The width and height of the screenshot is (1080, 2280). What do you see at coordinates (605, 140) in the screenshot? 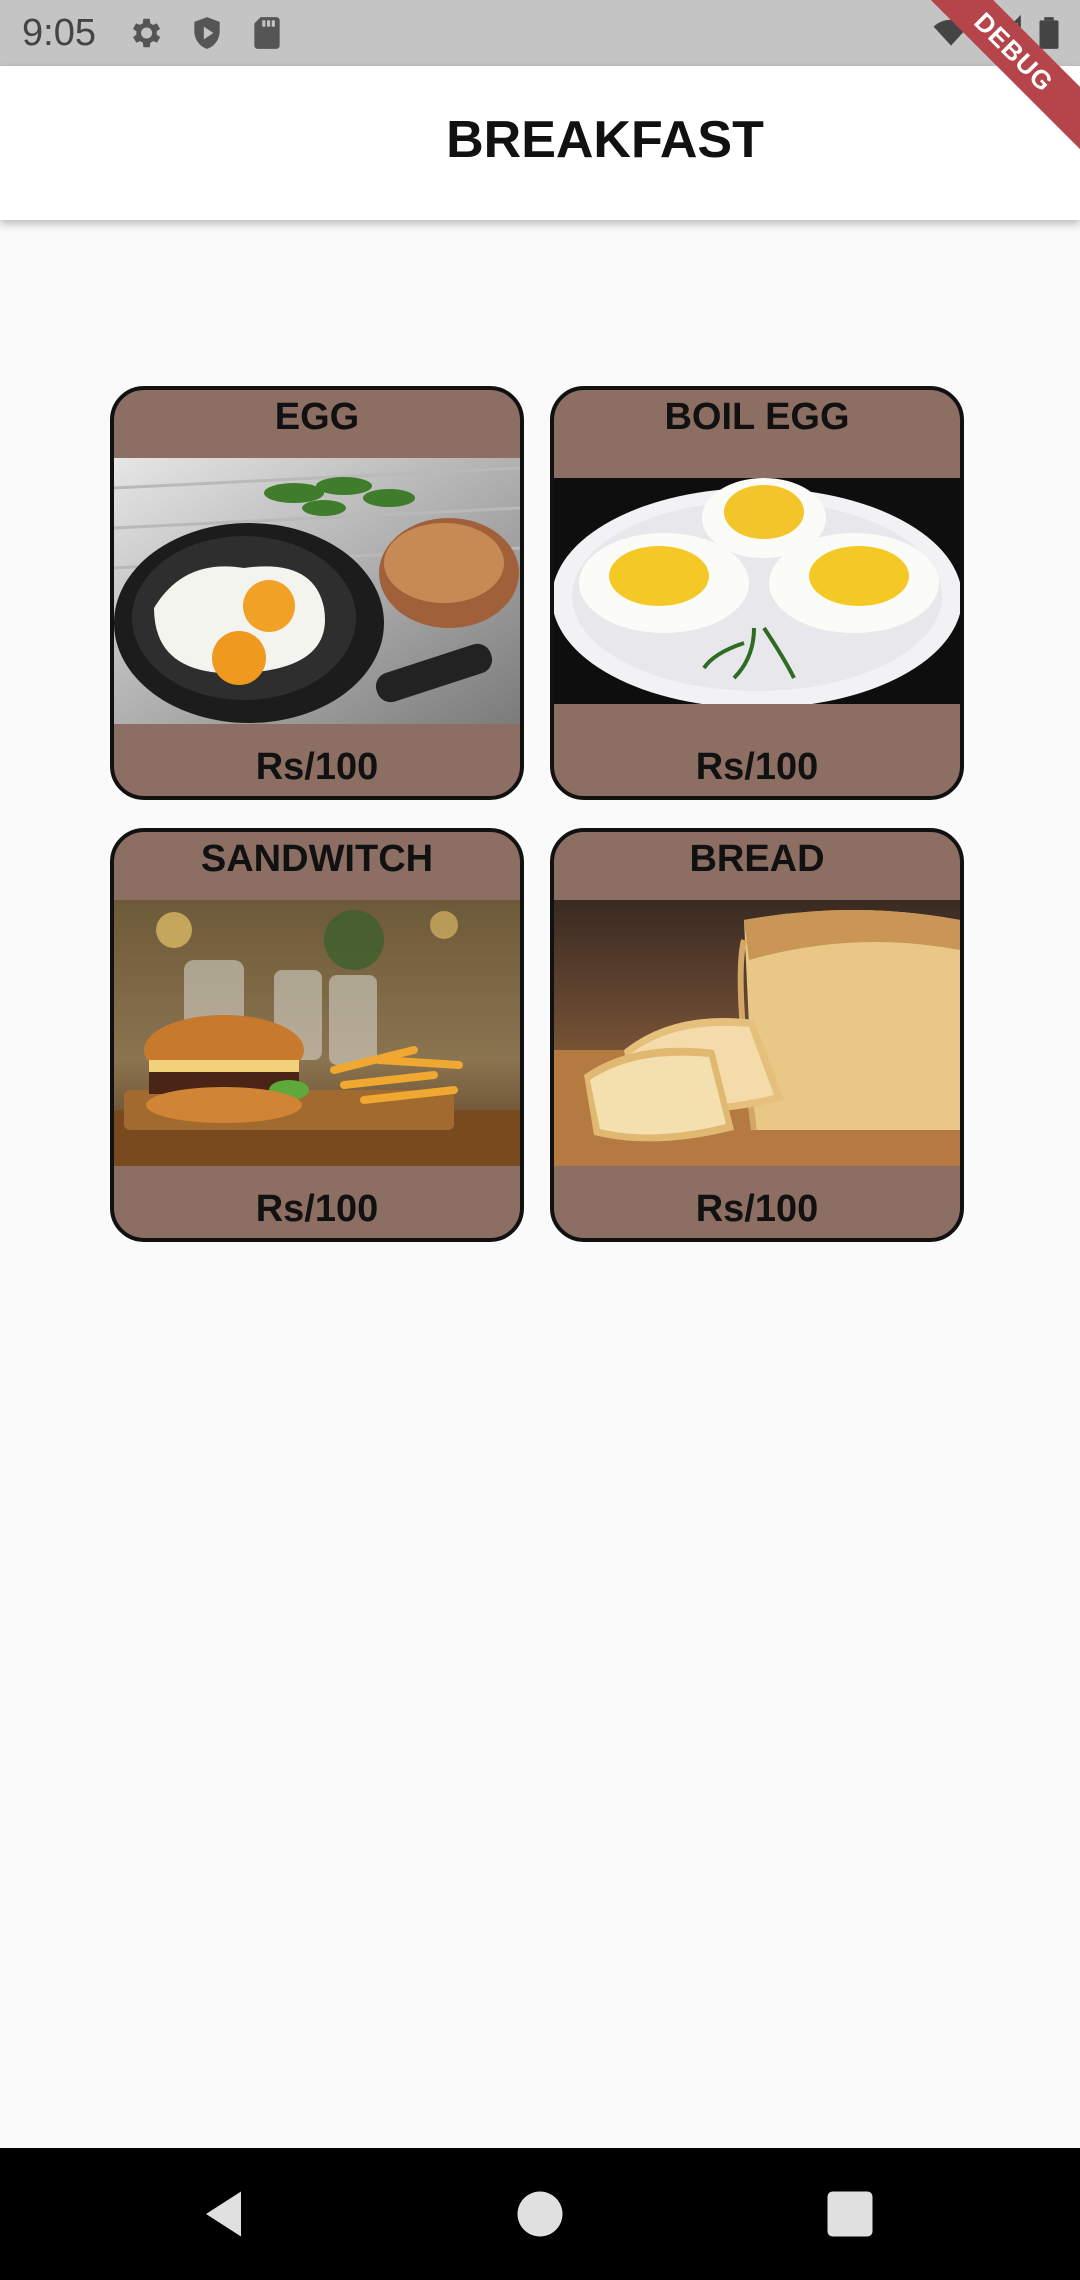
I see `page-title: BREAKFAST` at bounding box center [605, 140].